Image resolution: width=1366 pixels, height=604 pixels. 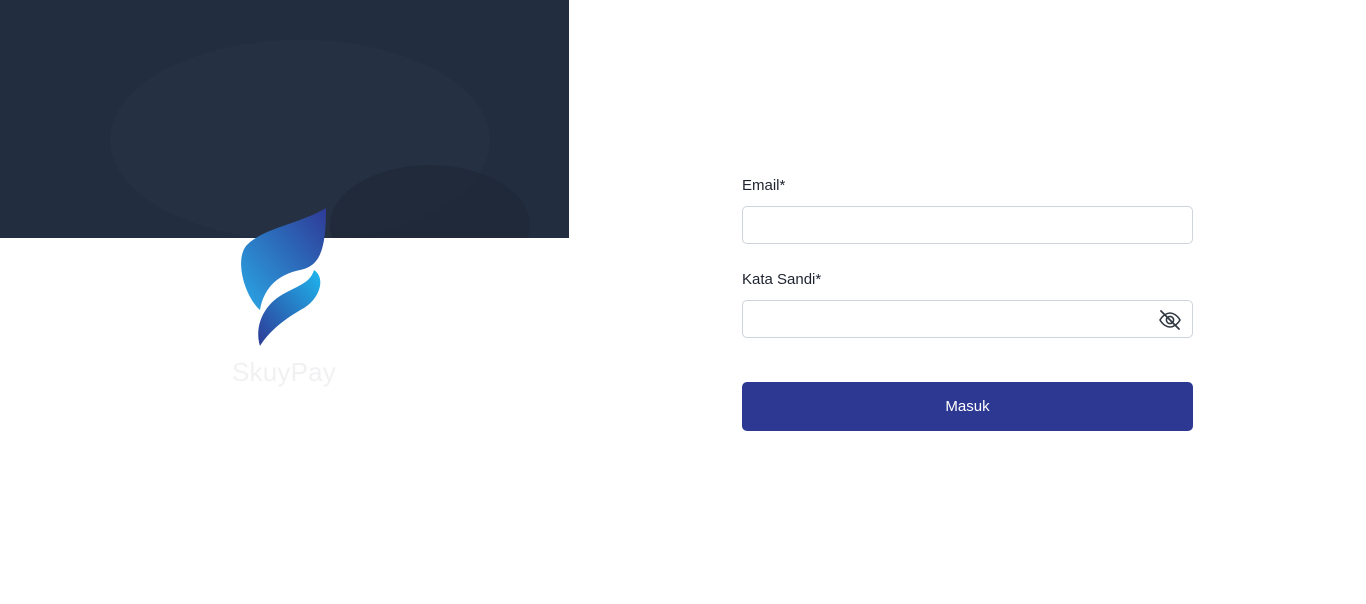 I want to click on email-input, so click(x=967, y=225).